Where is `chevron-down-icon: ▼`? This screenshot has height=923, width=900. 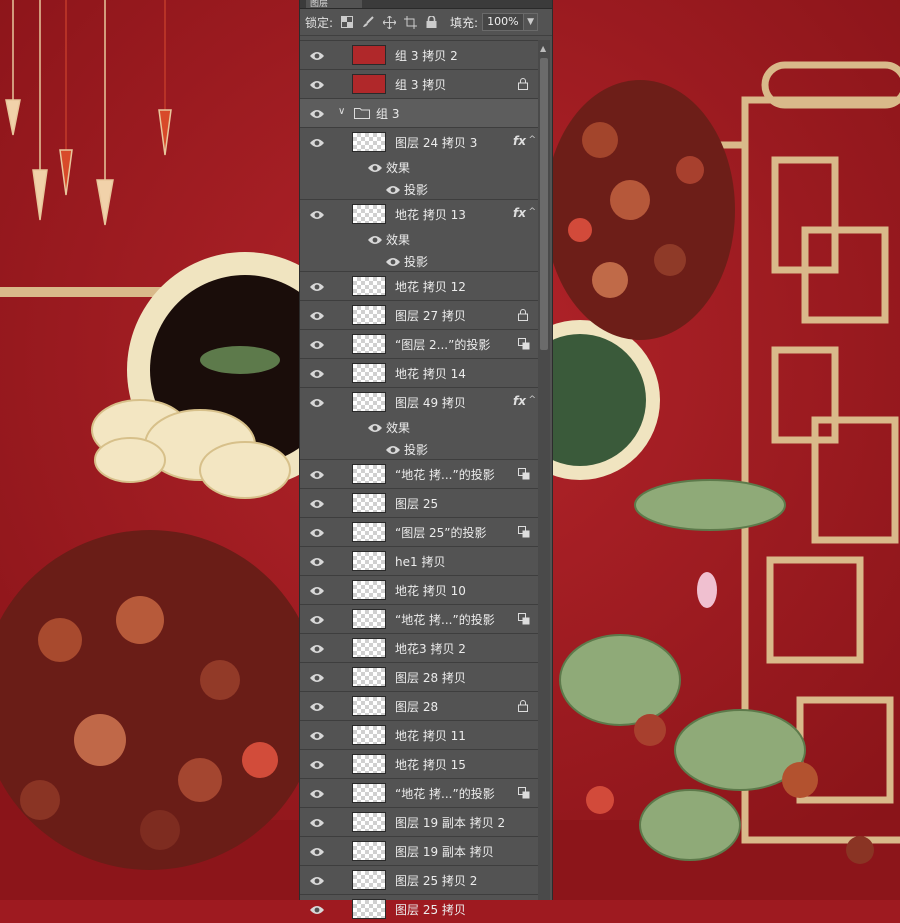 chevron-down-icon: ▼ is located at coordinates (531, 22).